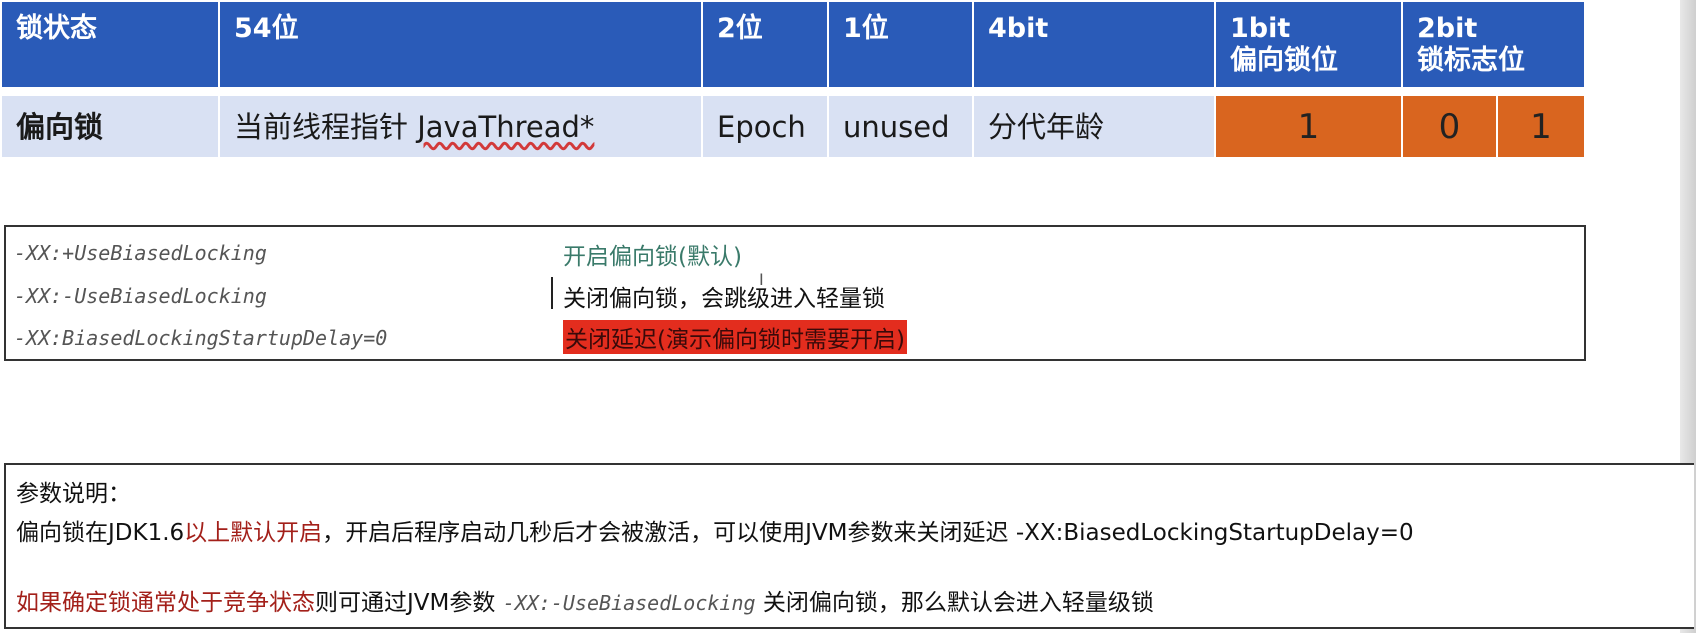 The width and height of the screenshot is (1696, 633). Describe the element at coordinates (765, 44) in the screenshot. I see `header-2-bits: 2位` at that location.